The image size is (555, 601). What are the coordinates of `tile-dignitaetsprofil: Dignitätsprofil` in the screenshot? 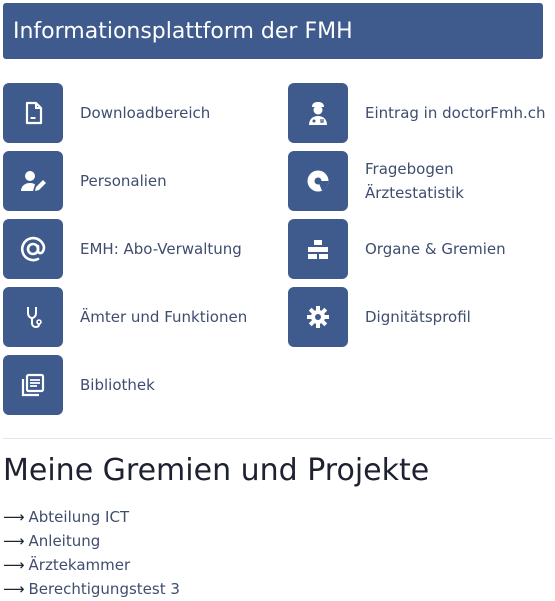 It's located at (379, 317).